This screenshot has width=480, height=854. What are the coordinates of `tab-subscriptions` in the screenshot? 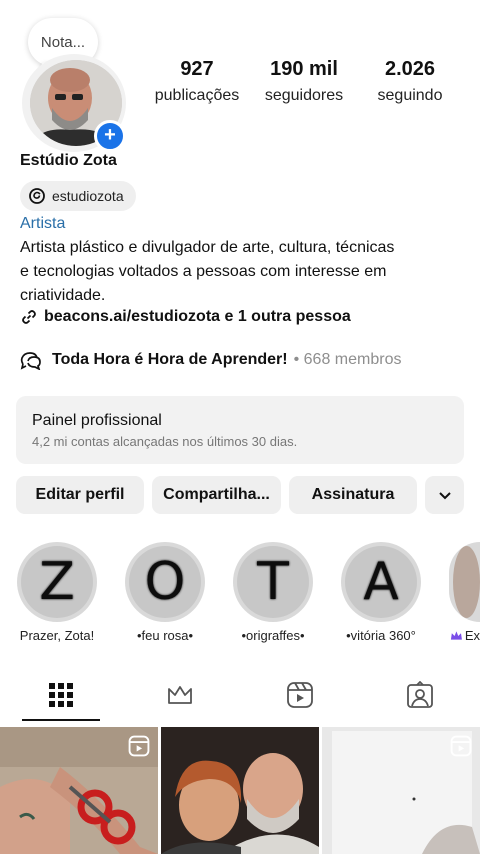 It's located at (180, 695).